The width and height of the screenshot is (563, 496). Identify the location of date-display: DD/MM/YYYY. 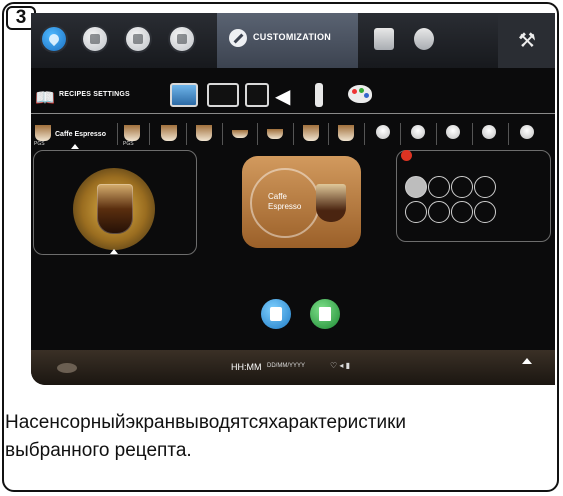
(286, 366).